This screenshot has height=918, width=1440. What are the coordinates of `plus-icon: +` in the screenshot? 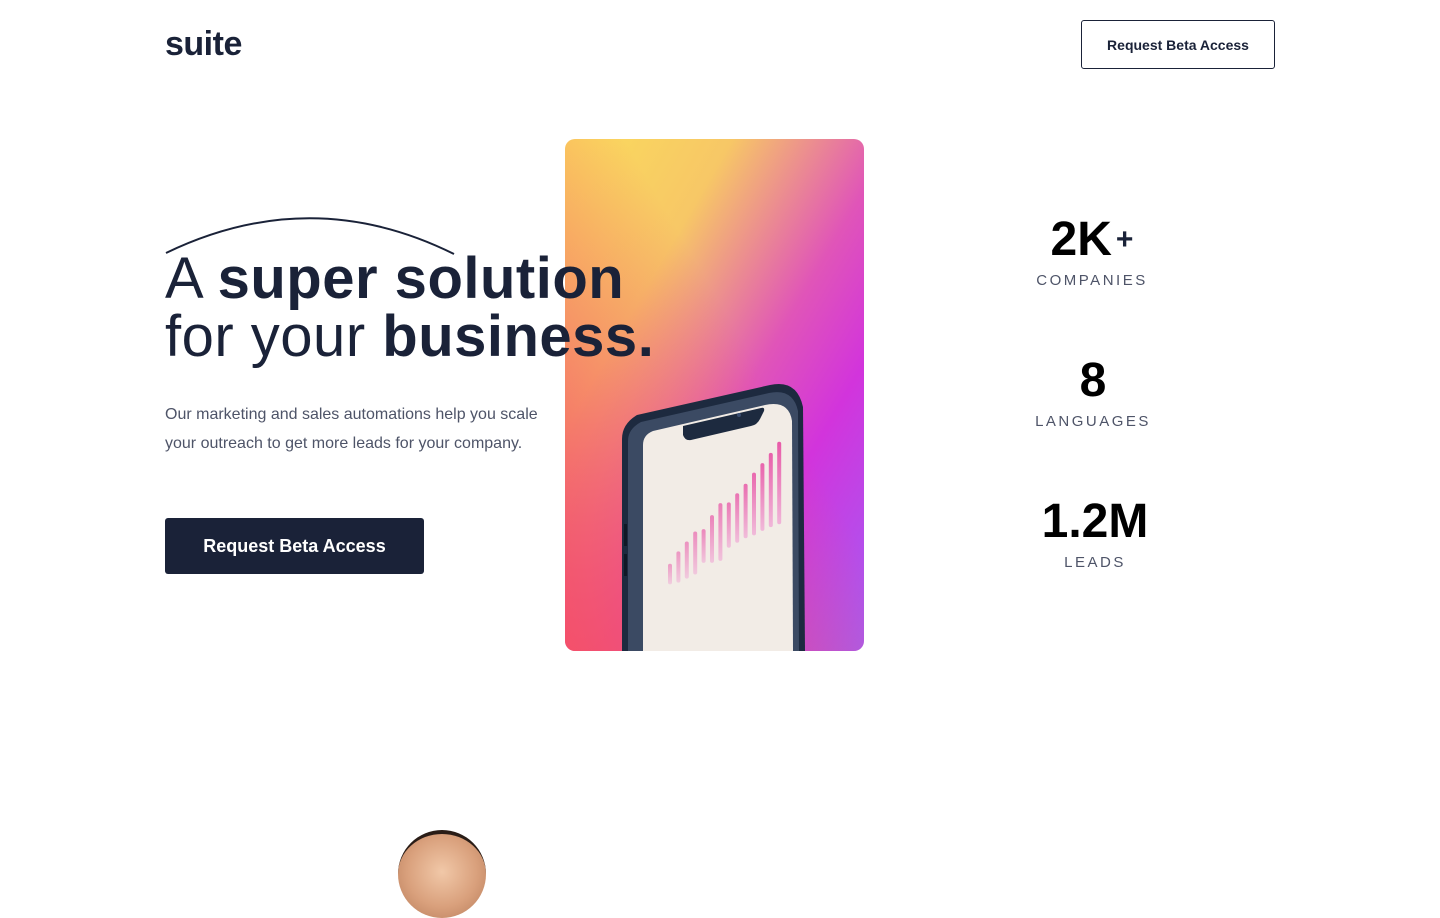 It's located at (1124, 239).